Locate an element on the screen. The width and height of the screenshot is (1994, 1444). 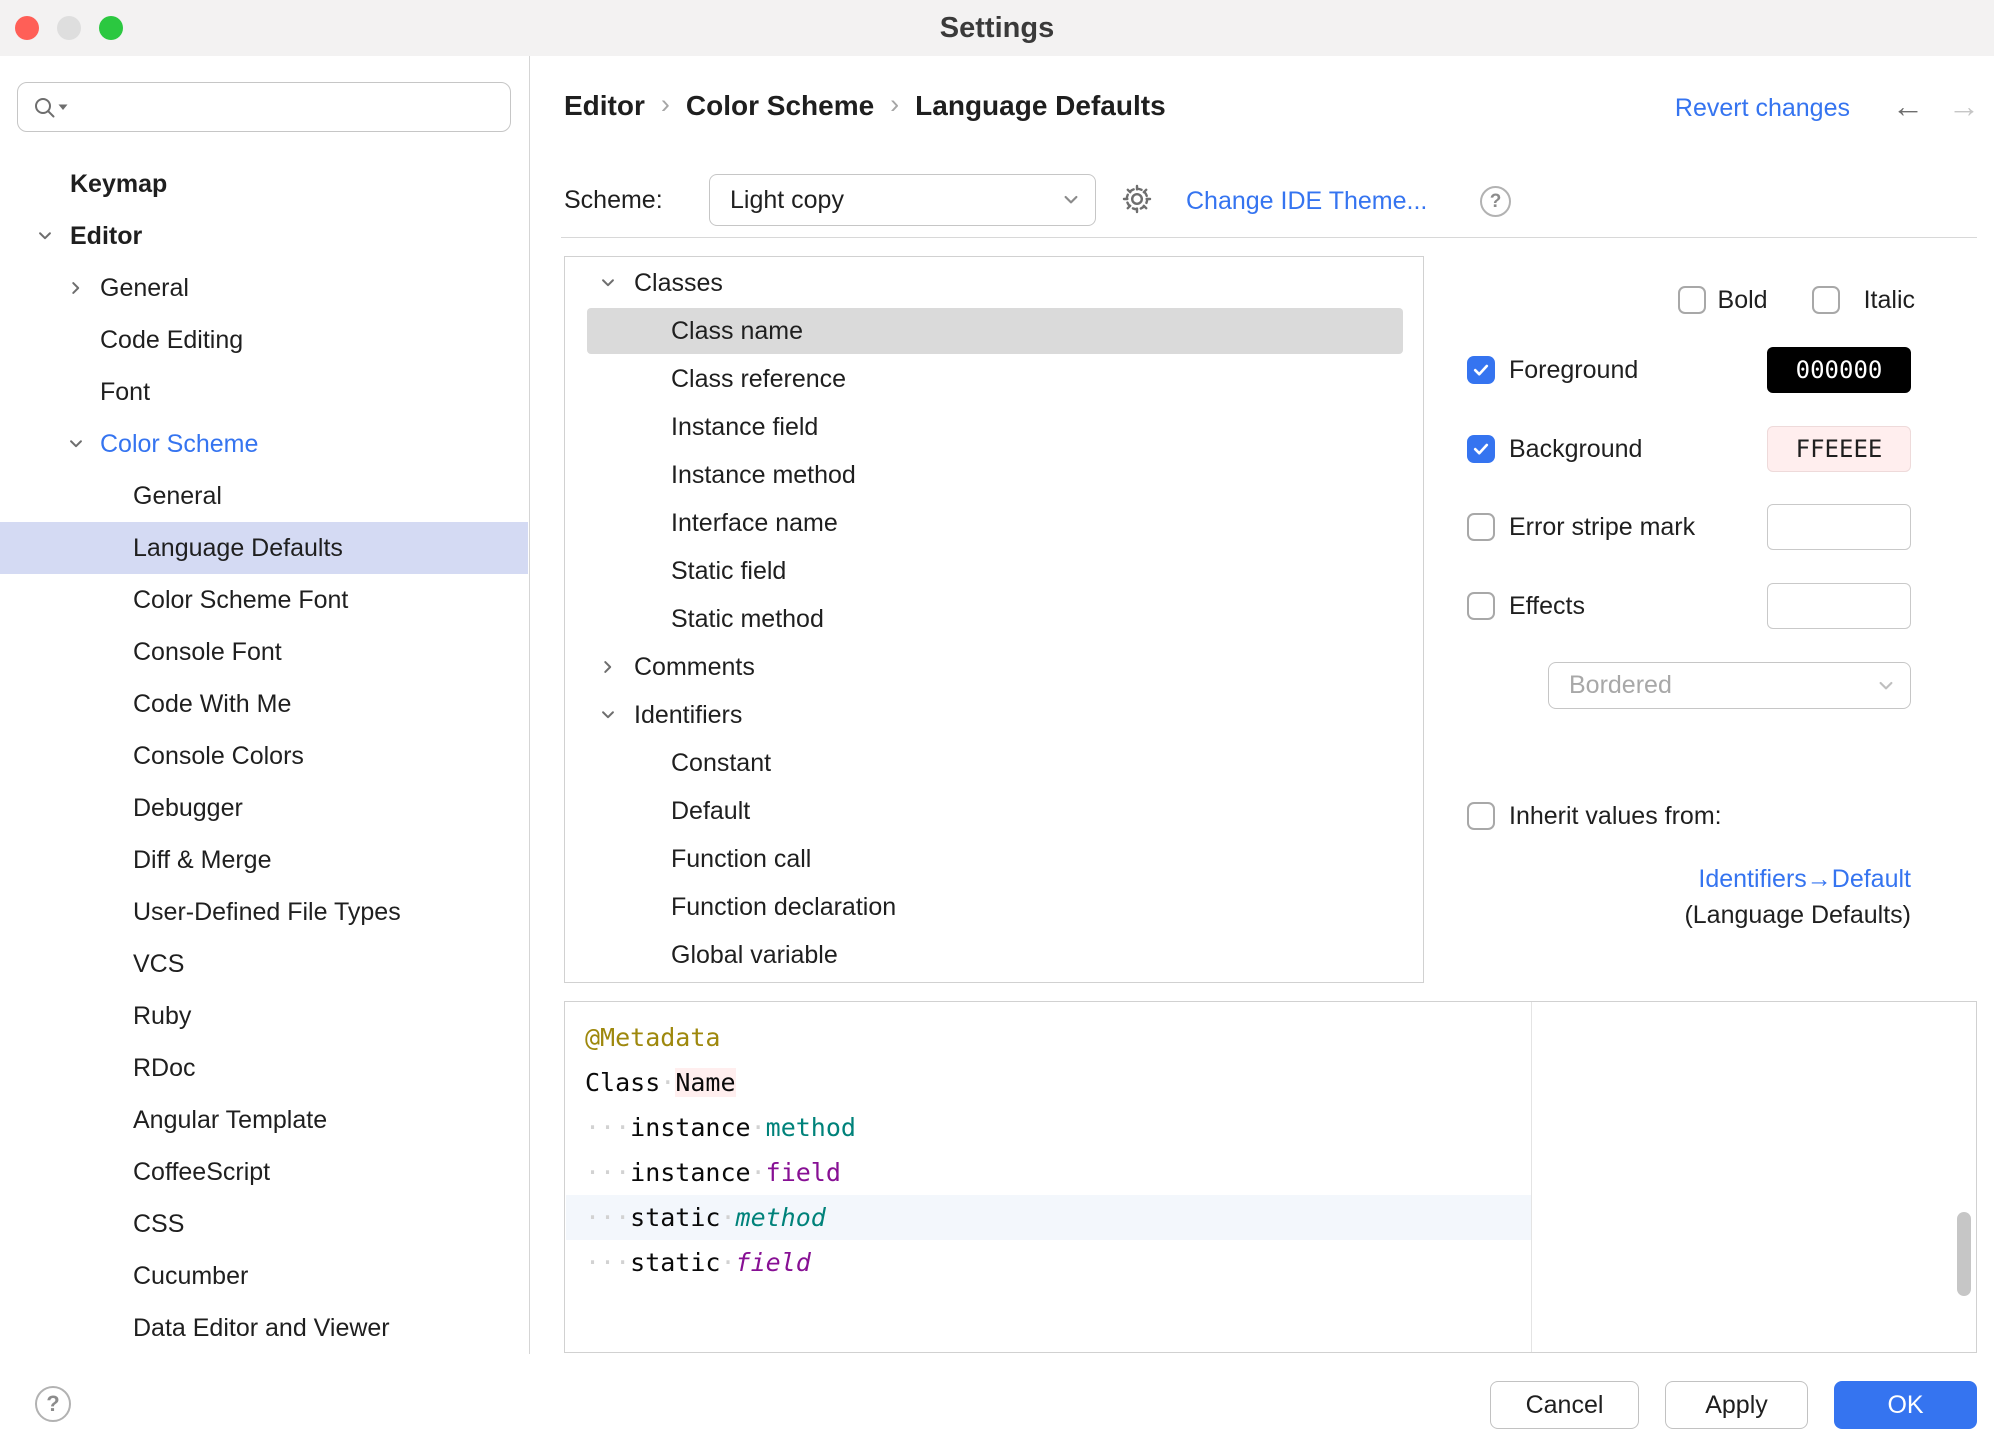
preview-line: Class · Name is located at coordinates (720, 1082).